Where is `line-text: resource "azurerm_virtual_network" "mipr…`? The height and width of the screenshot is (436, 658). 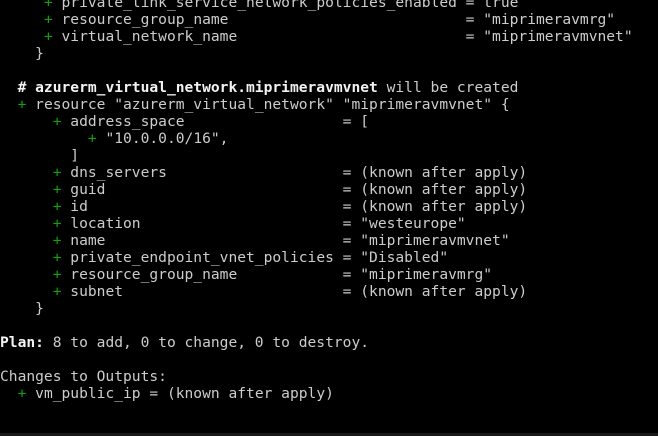 line-text: resource "azurerm_virtual_network" "mipr… is located at coordinates (268, 104).